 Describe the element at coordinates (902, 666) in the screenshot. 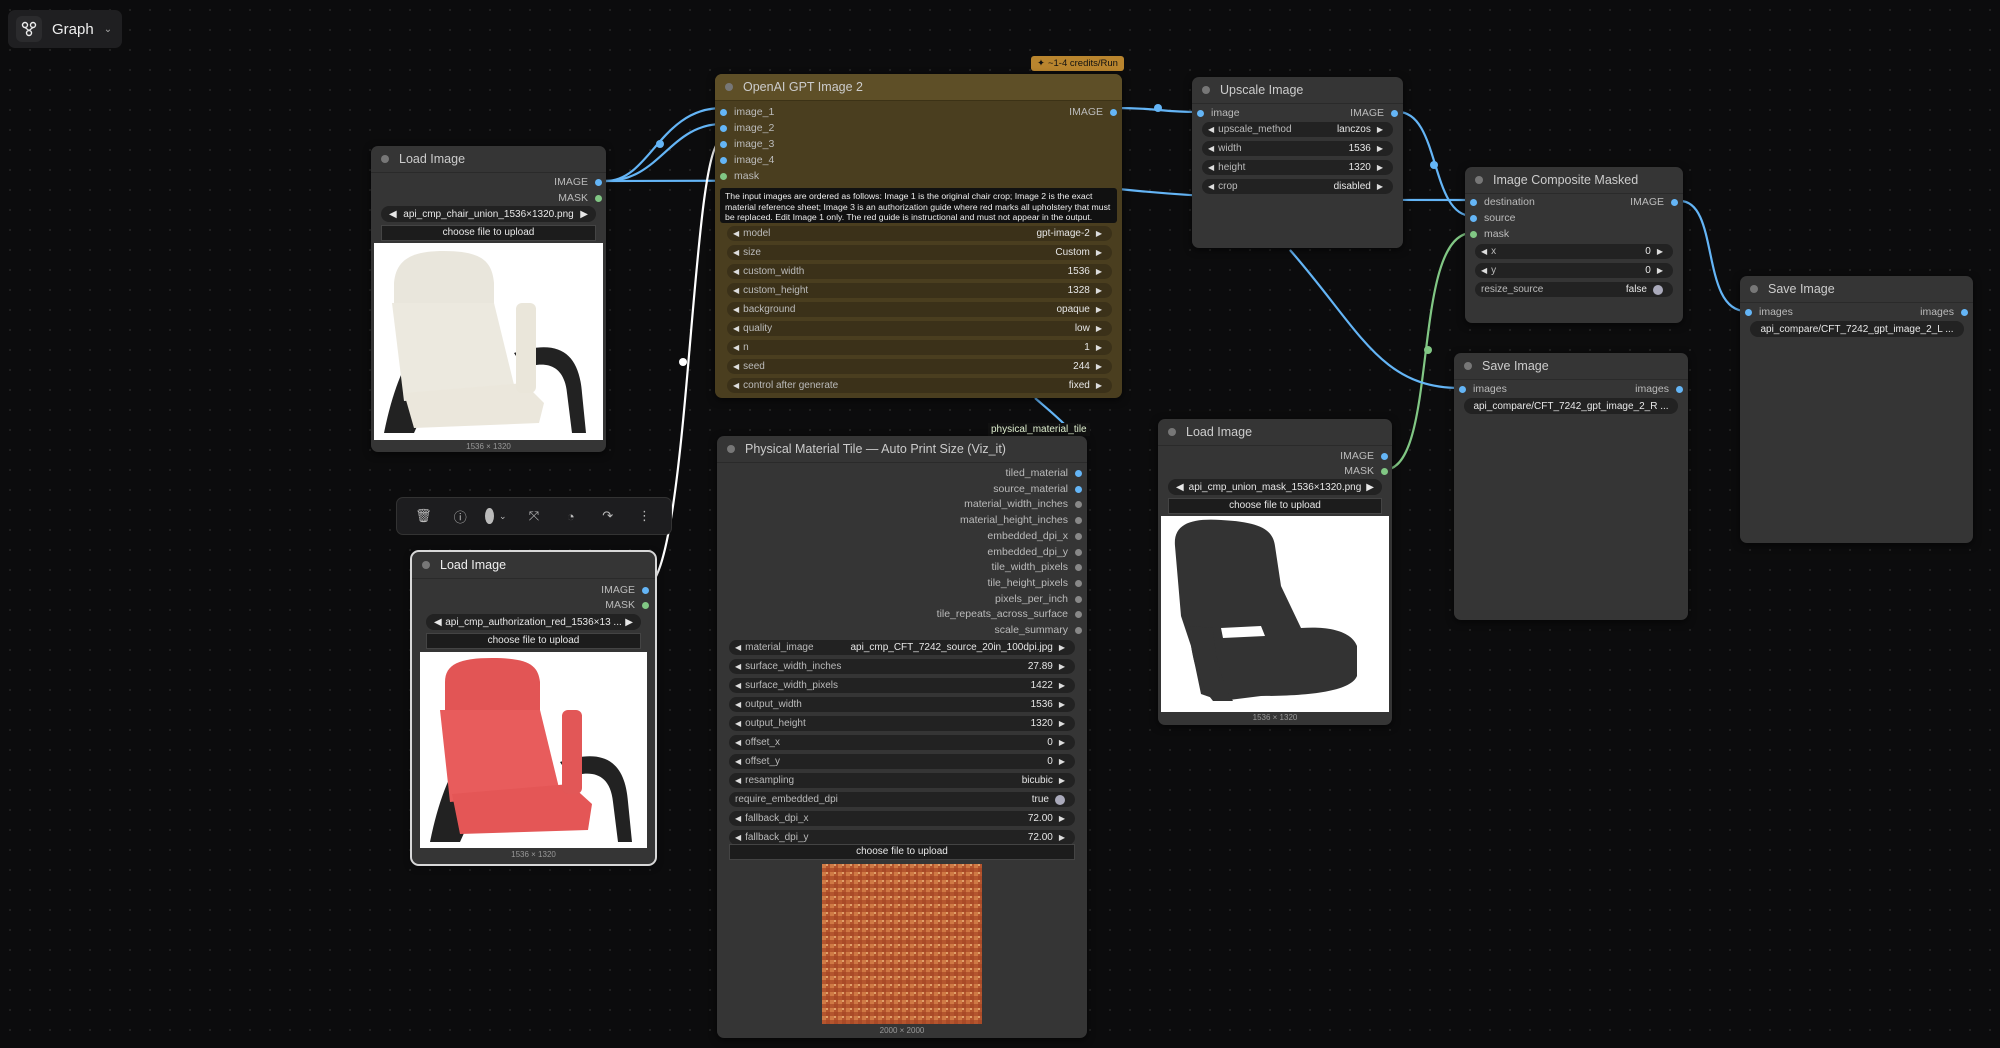

I see `widget-surface-width-inches: ◀ surface_width_inches 27.89 ▶` at that location.